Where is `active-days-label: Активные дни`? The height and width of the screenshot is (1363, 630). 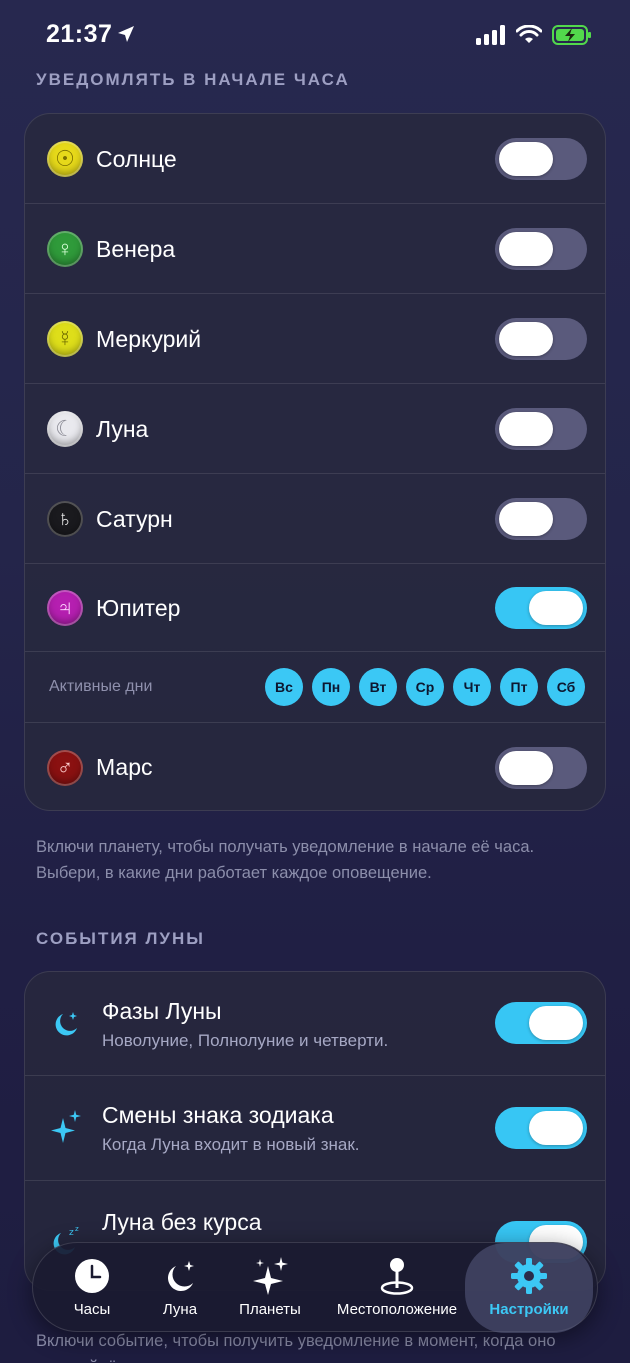 active-days-label: Активные дни is located at coordinates (101, 686).